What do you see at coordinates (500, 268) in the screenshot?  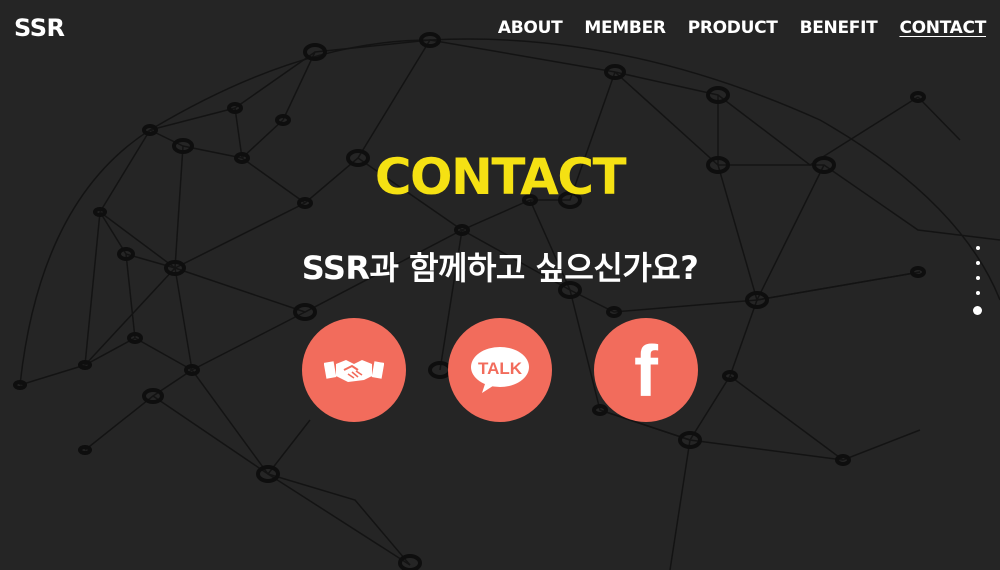 I see `page-subtitle: SSR과 함께하고 싶으신가요?` at bounding box center [500, 268].